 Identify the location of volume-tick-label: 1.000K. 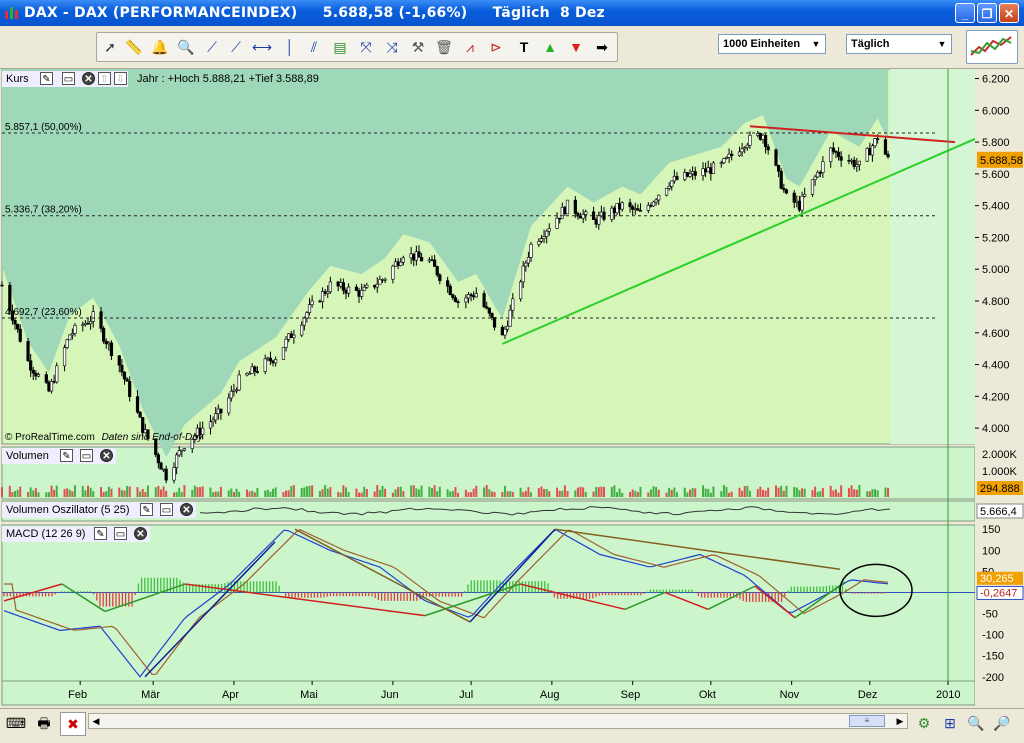
(1000, 472).